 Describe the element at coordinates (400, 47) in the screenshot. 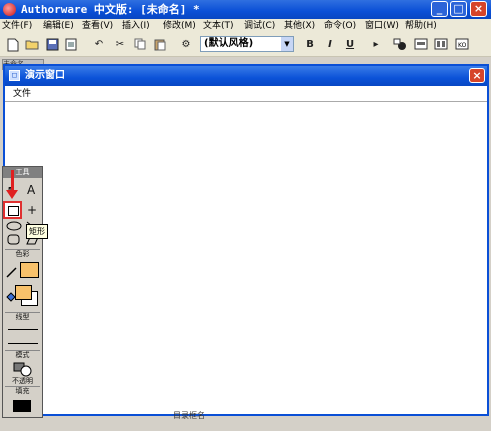

I see `control-panel-icon` at that location.